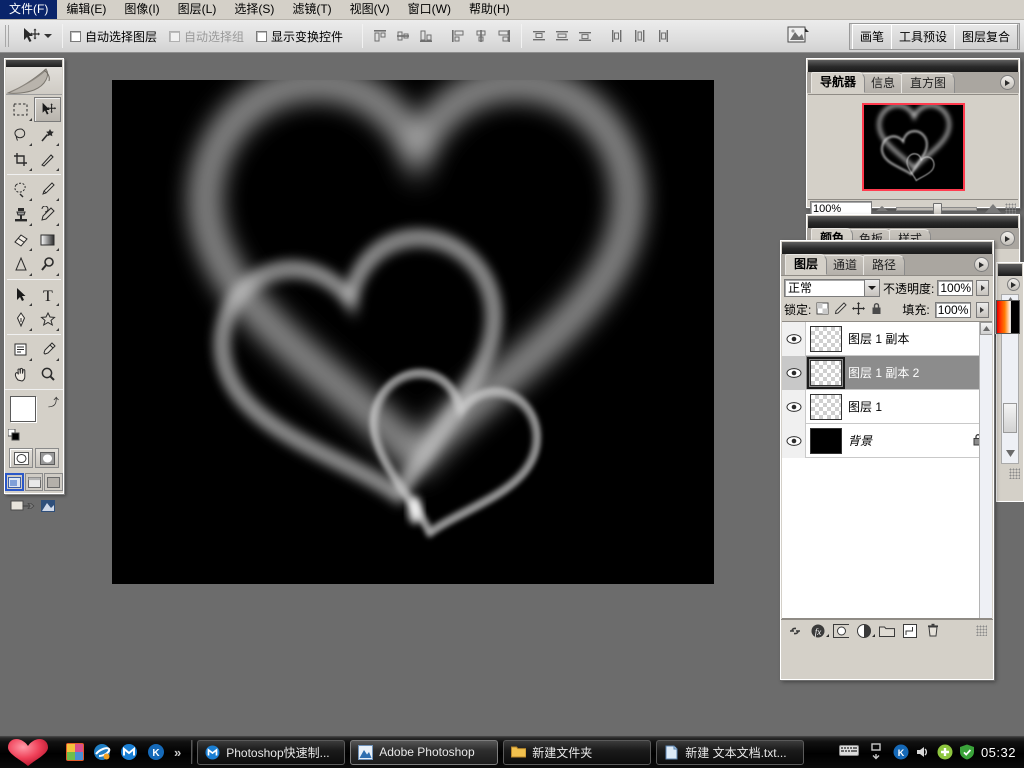 The height and width of the screenshot is (768, 1024). I want to click on taskbar-clock: 05:32, so click(998, 752).